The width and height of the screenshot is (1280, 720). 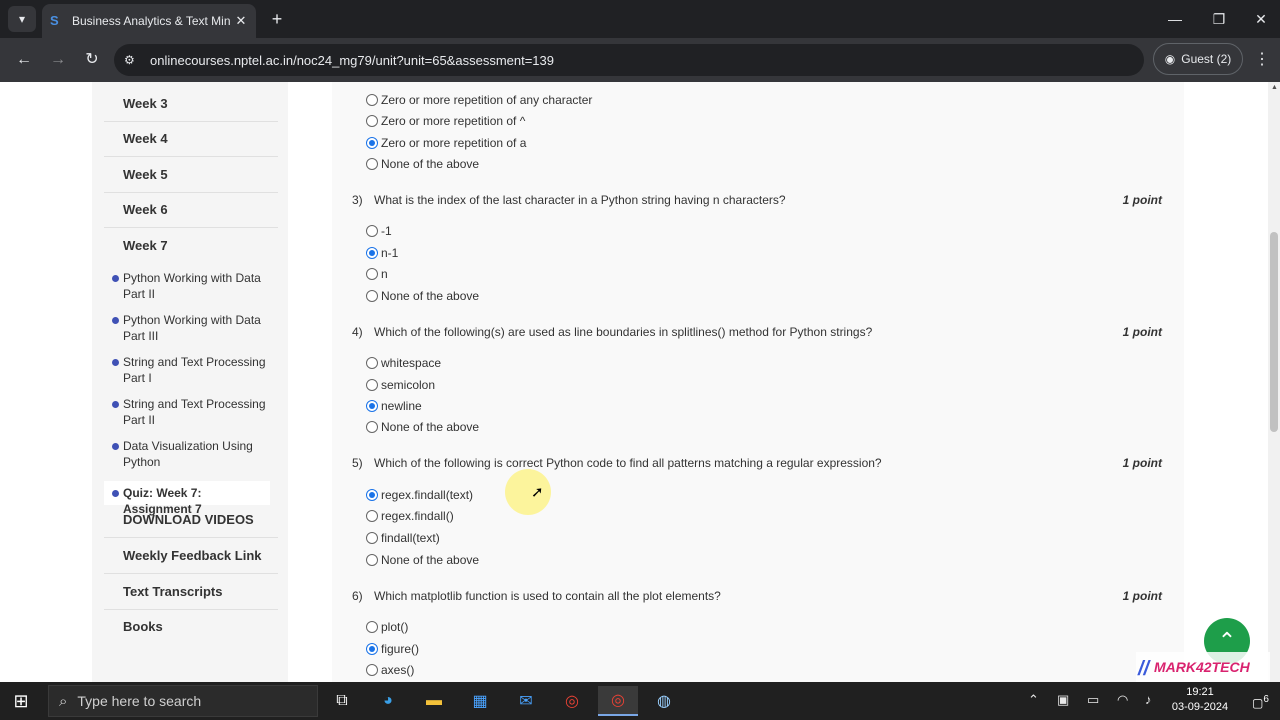 I want to click on browser-tab: S Business Analytics & Text Minin ✕, so click(x=149, y=21).